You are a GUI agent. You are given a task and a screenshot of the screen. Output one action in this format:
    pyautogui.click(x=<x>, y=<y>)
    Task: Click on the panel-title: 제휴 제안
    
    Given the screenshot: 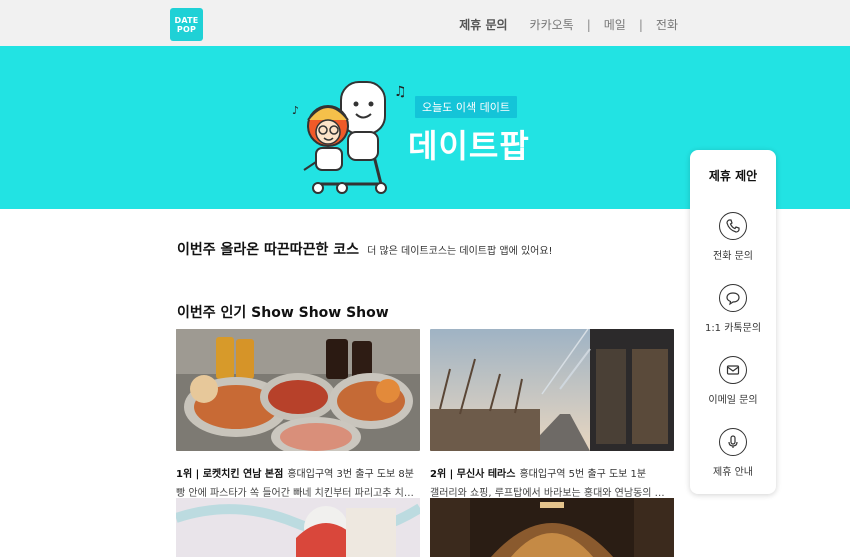 What is the action you would take?
    pyautogui.click(x=733, y=176)
    